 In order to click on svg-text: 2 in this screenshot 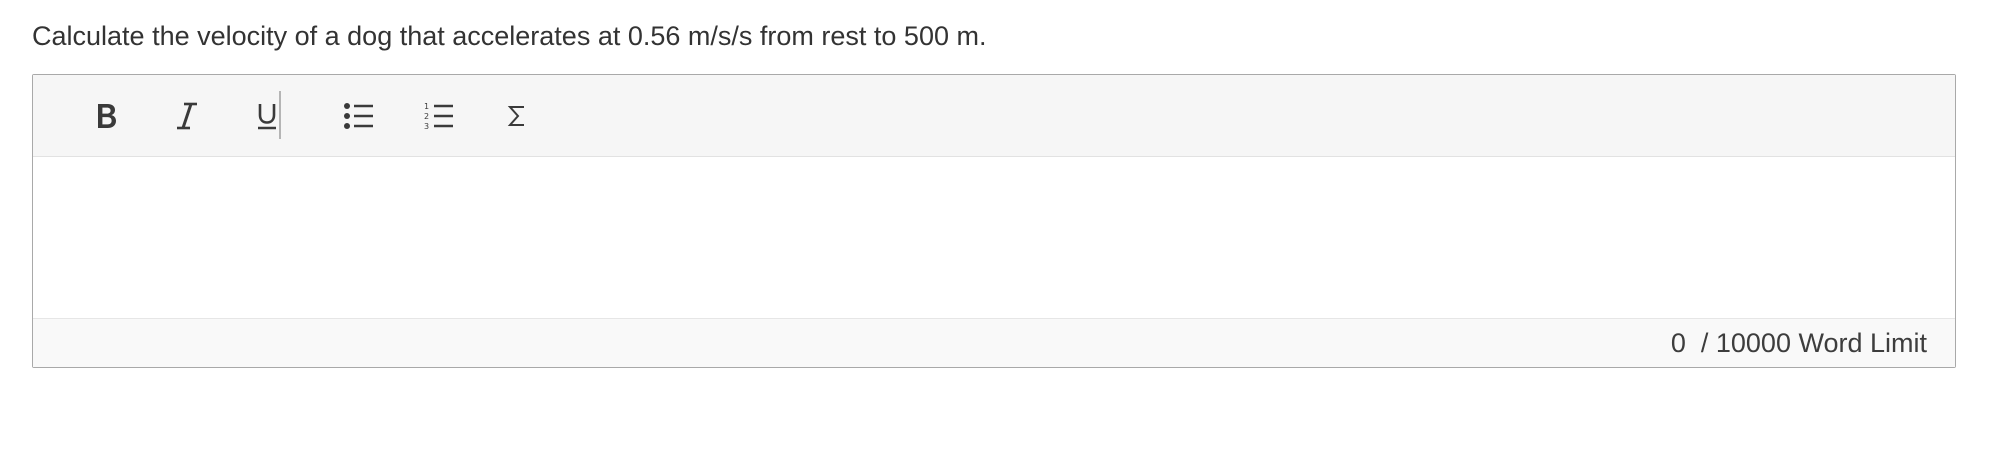, I will do `click(426, 116)`.